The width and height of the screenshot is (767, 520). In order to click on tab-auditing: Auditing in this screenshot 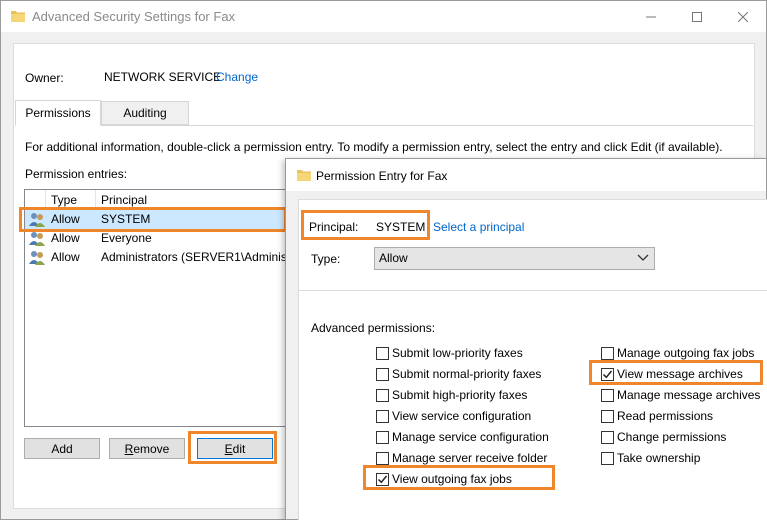, I will do `click(145, 113)`.